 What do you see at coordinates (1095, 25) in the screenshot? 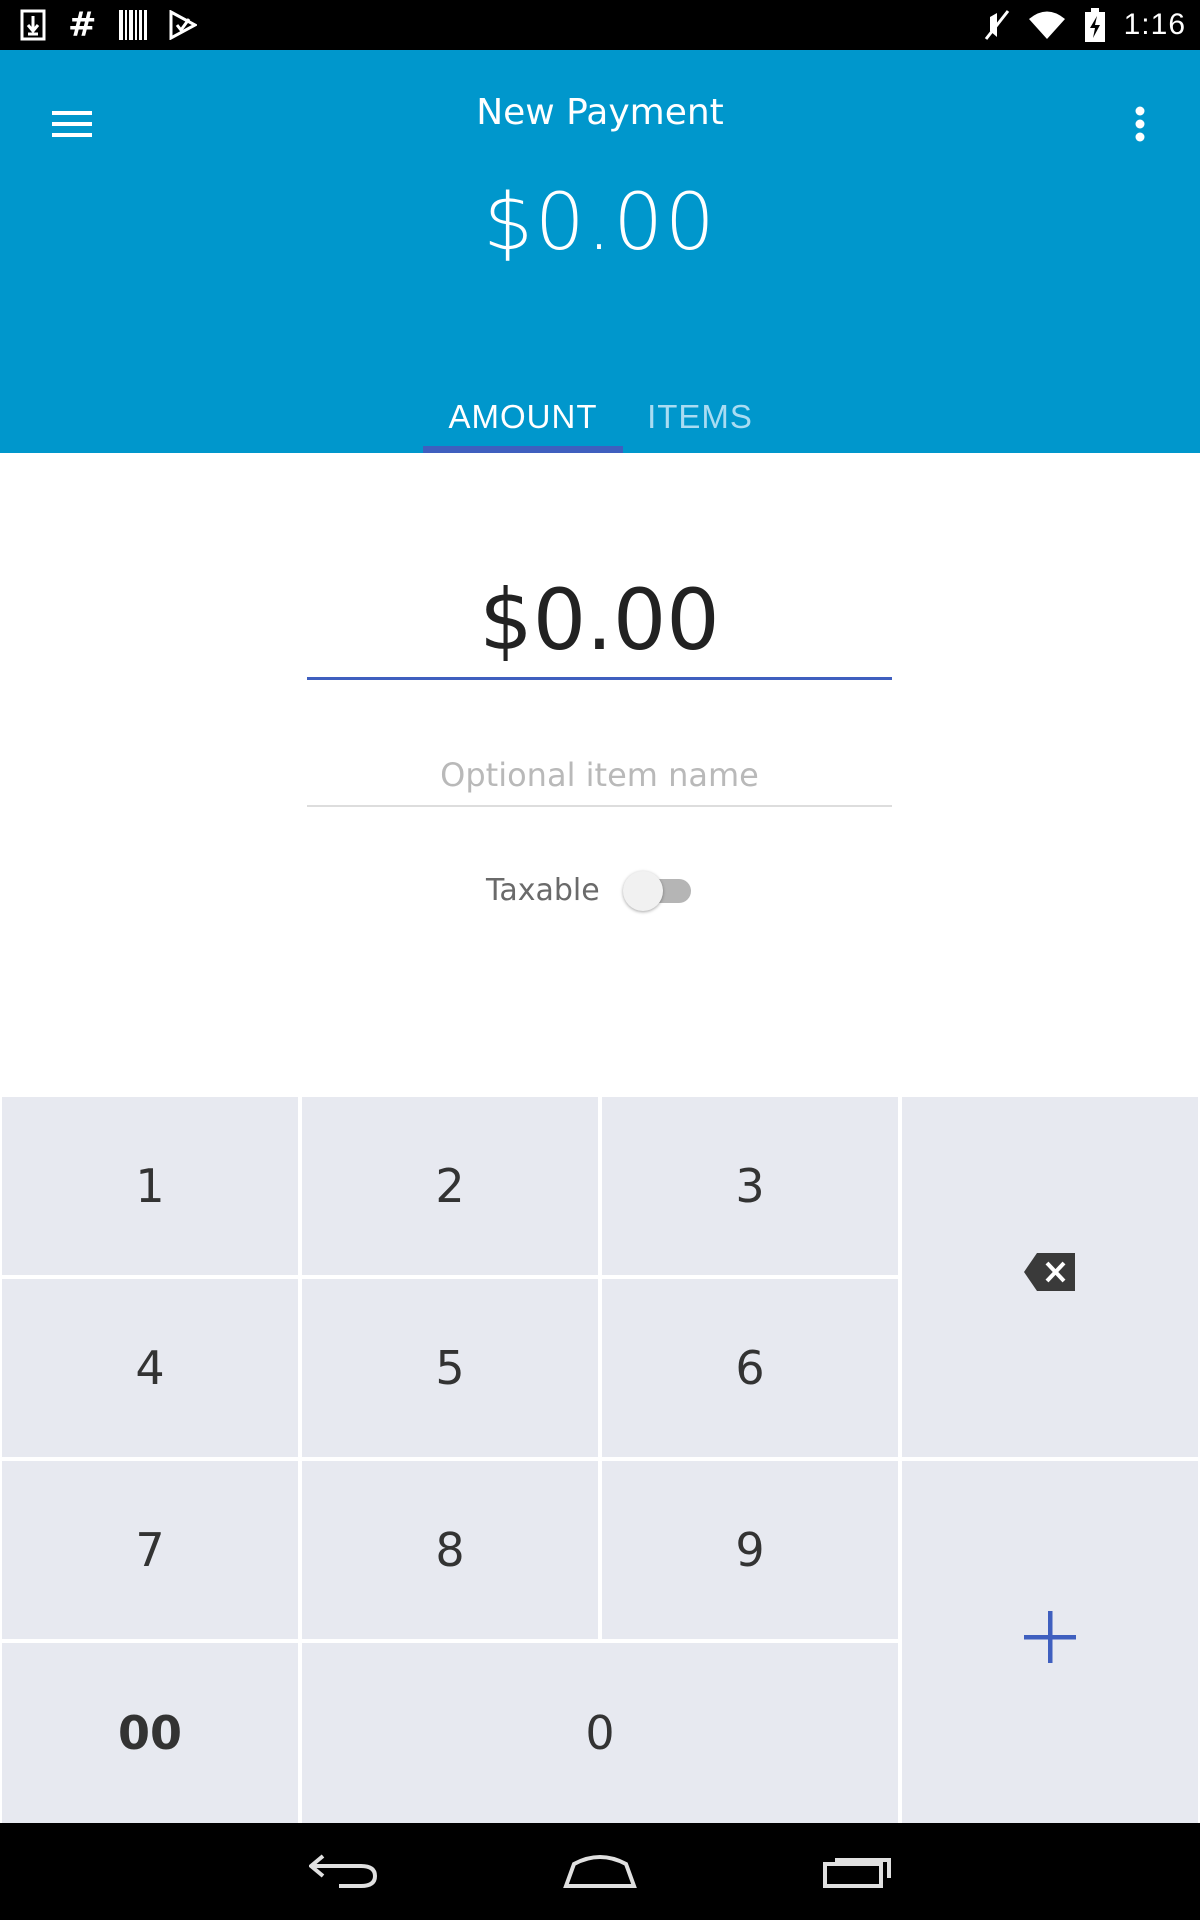
I see `battery-icon` at bounding box center [1095, 25].